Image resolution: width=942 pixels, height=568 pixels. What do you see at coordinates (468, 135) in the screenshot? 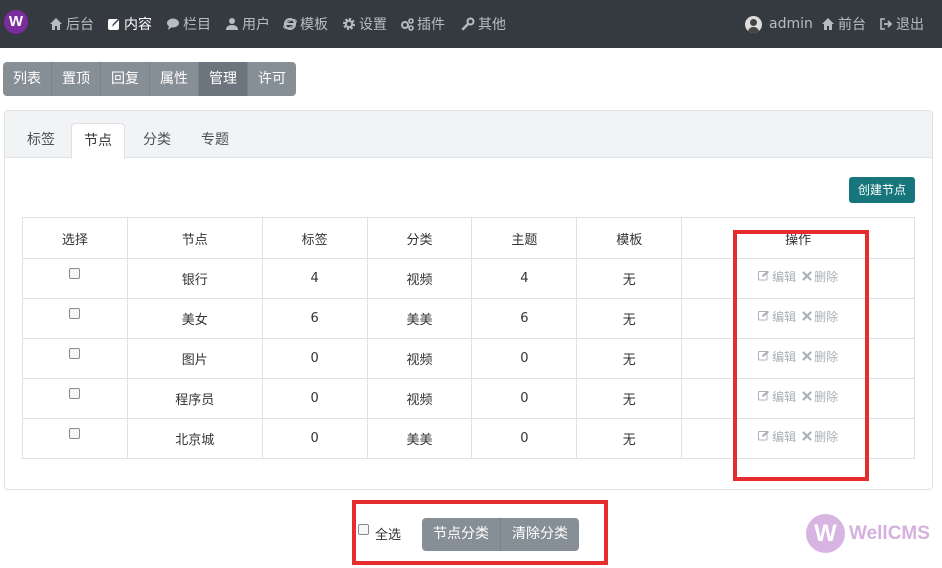
I see `card-header: 标签 节点 分类 专题` at bounding box center [468, 135].